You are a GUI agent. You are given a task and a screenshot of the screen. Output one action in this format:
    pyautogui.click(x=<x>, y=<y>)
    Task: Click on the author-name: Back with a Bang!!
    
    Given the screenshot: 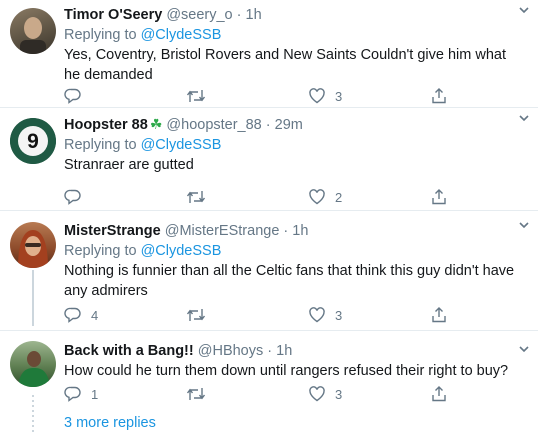 What is the action you would take?
    pyautogui.click(x=129, y=351)
    